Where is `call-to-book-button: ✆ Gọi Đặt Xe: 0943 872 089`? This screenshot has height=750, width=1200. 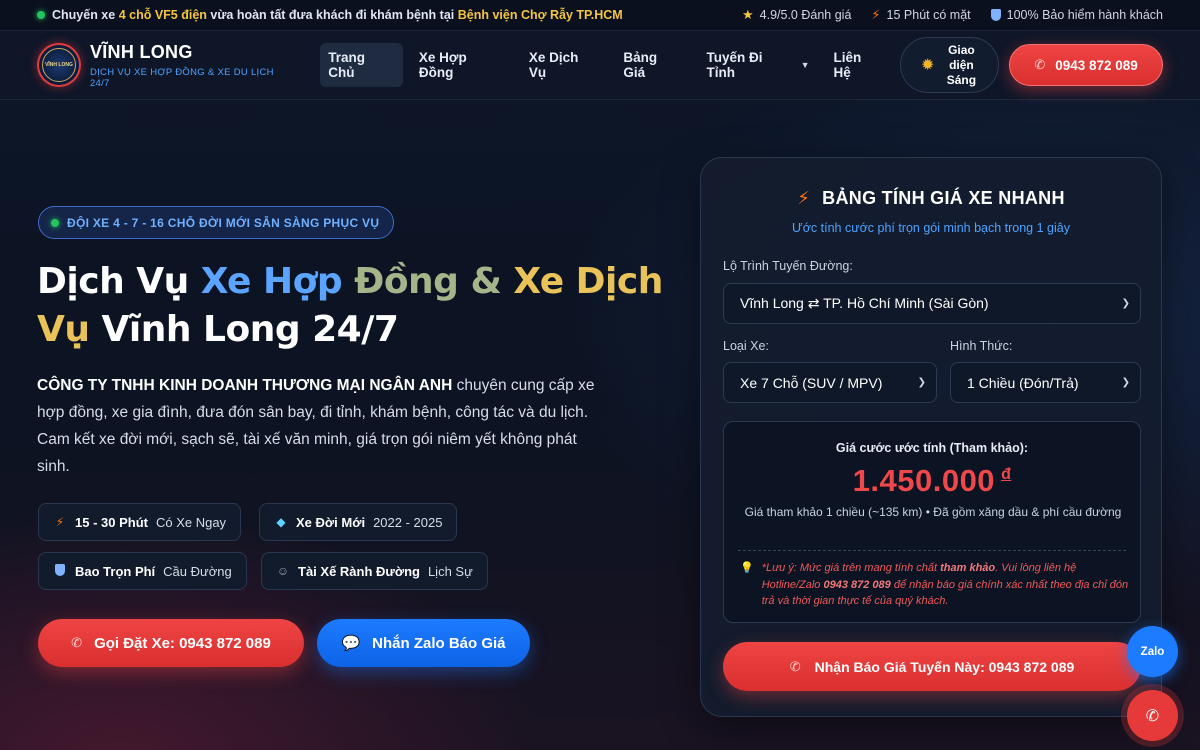 call-to-book-button: ✆ Gọi Đặt Xe: 0943 872 089 is located at coordinates (171, 643).